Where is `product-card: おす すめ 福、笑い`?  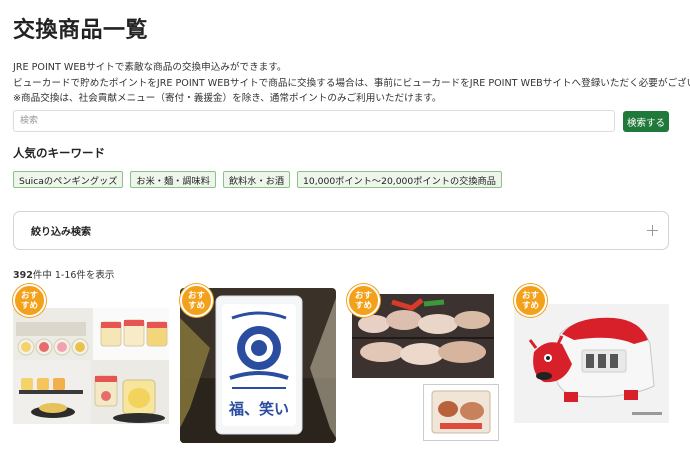
product-card: おす すめ 福、笑い is located at coordinates (258, 364).